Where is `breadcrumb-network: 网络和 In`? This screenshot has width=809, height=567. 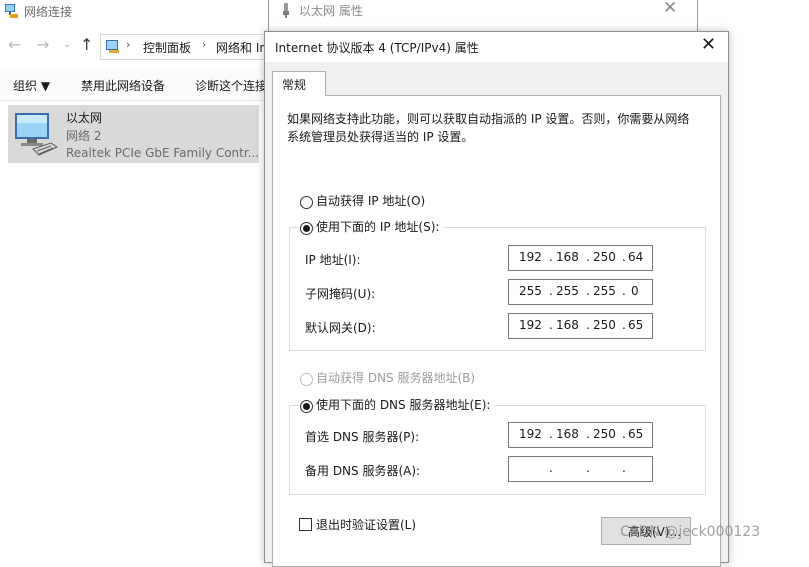
breadcrumb-network: 网络和 In is located at coordinates (241, 47).